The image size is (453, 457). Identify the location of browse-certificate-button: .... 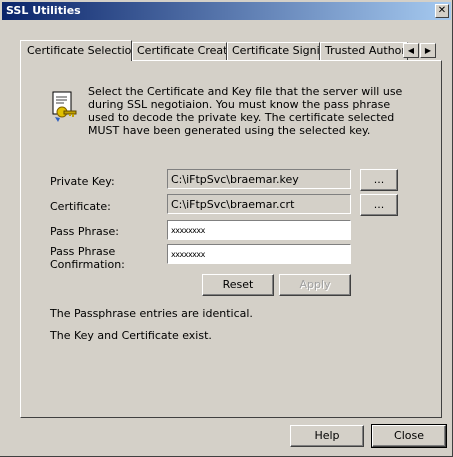
(379, 205).